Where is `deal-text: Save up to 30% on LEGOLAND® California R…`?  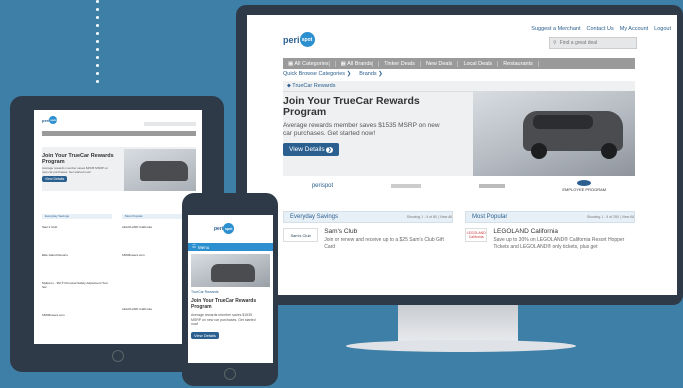
deal-text: Save up to 30% on LEGOLAND® California R… is located at coordinates (559, 243).